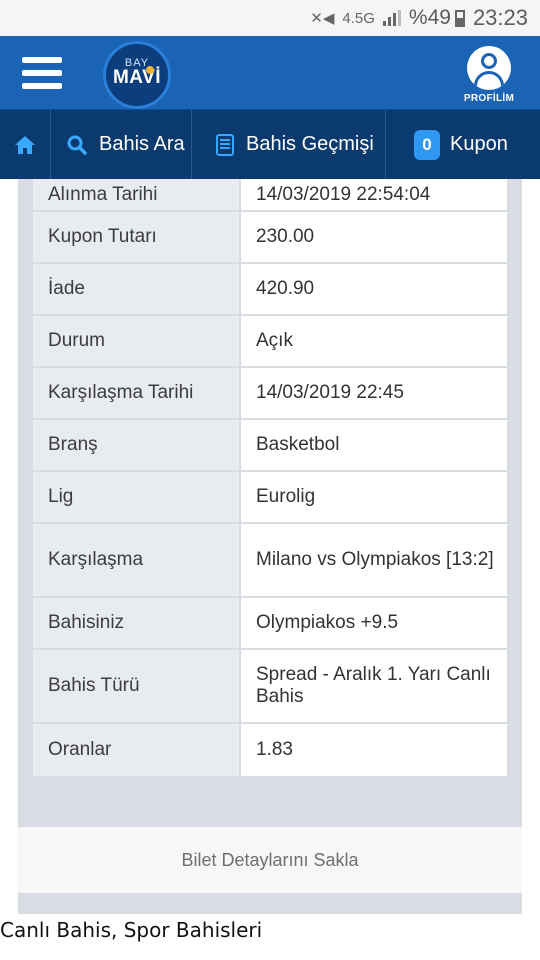  I want to click on status-bar: ✕◀ 4.5G %49 23:23, so click(270, 18).